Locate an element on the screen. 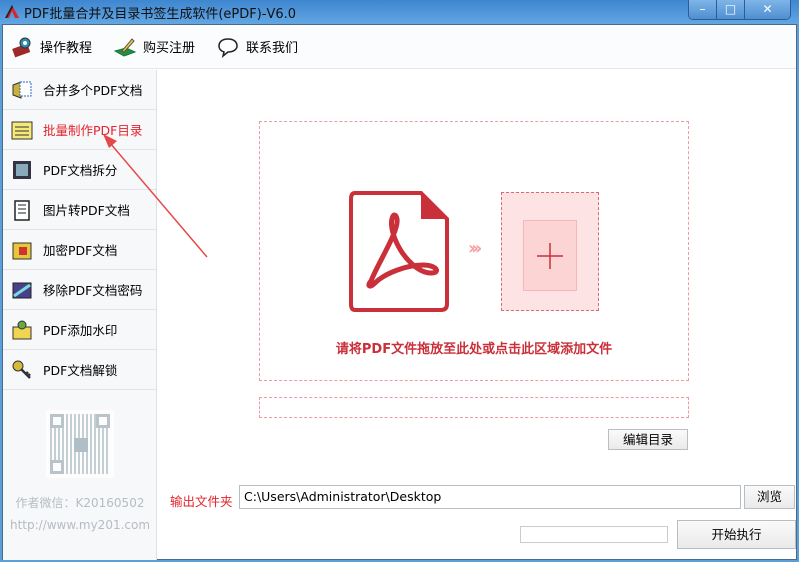 Image resolution: width=799 pixels, height=562 pixels. output-folder-label: 输出文件夹 is located at coordinates (201, 501).